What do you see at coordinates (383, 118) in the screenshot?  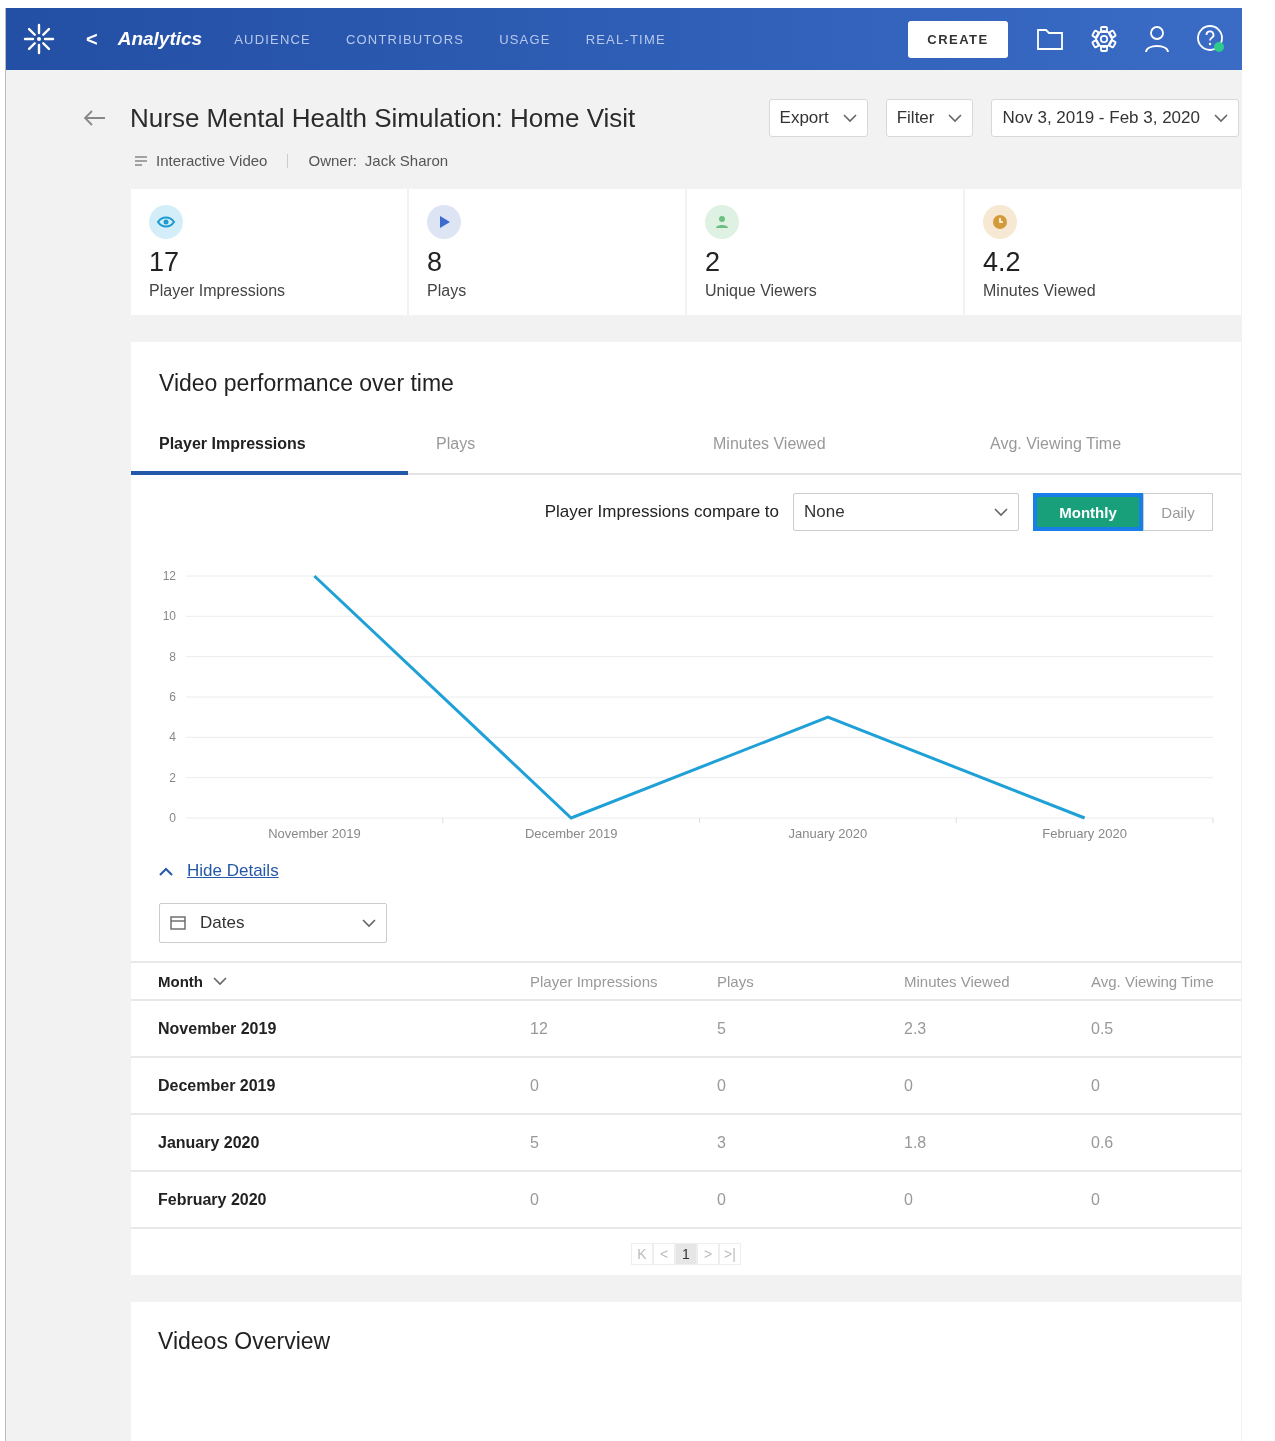 I see `page-title: Nurse Mental Health Simulation: Home Visit` at bounding box center [383, 118].